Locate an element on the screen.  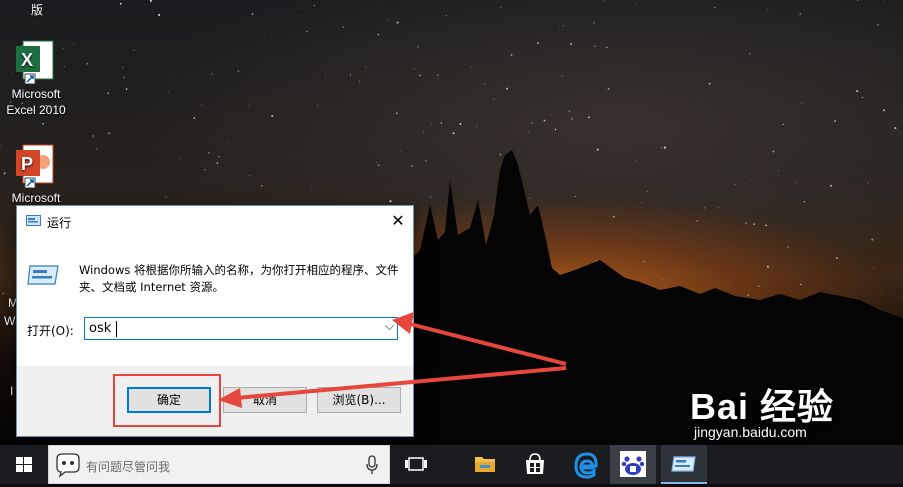
start-button is located at coordinates (24, 464).